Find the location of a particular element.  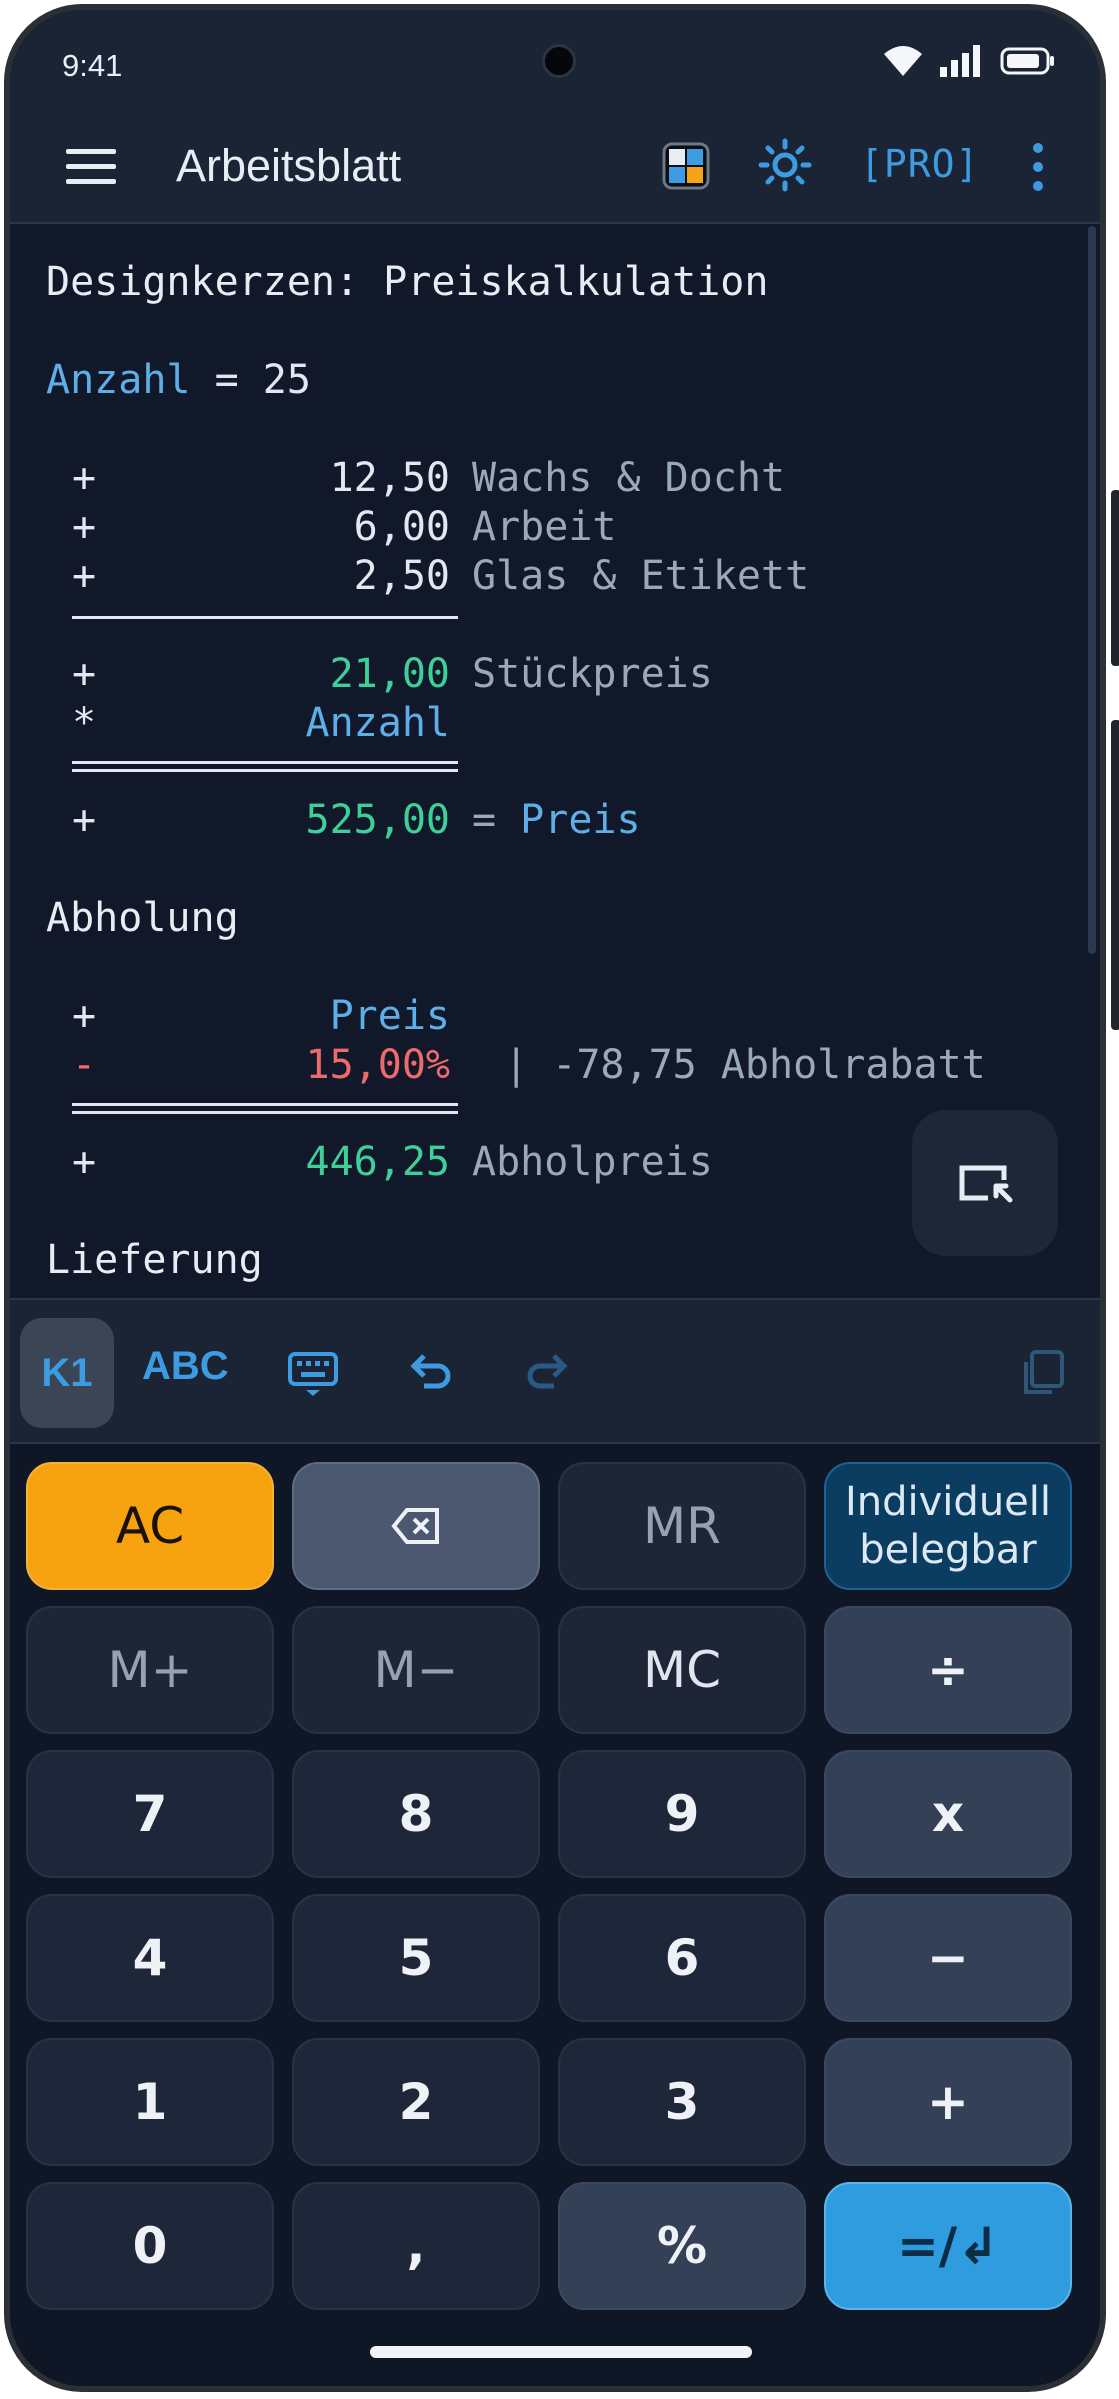

row-value: 15,00% is located at coordinates (378, 1065).